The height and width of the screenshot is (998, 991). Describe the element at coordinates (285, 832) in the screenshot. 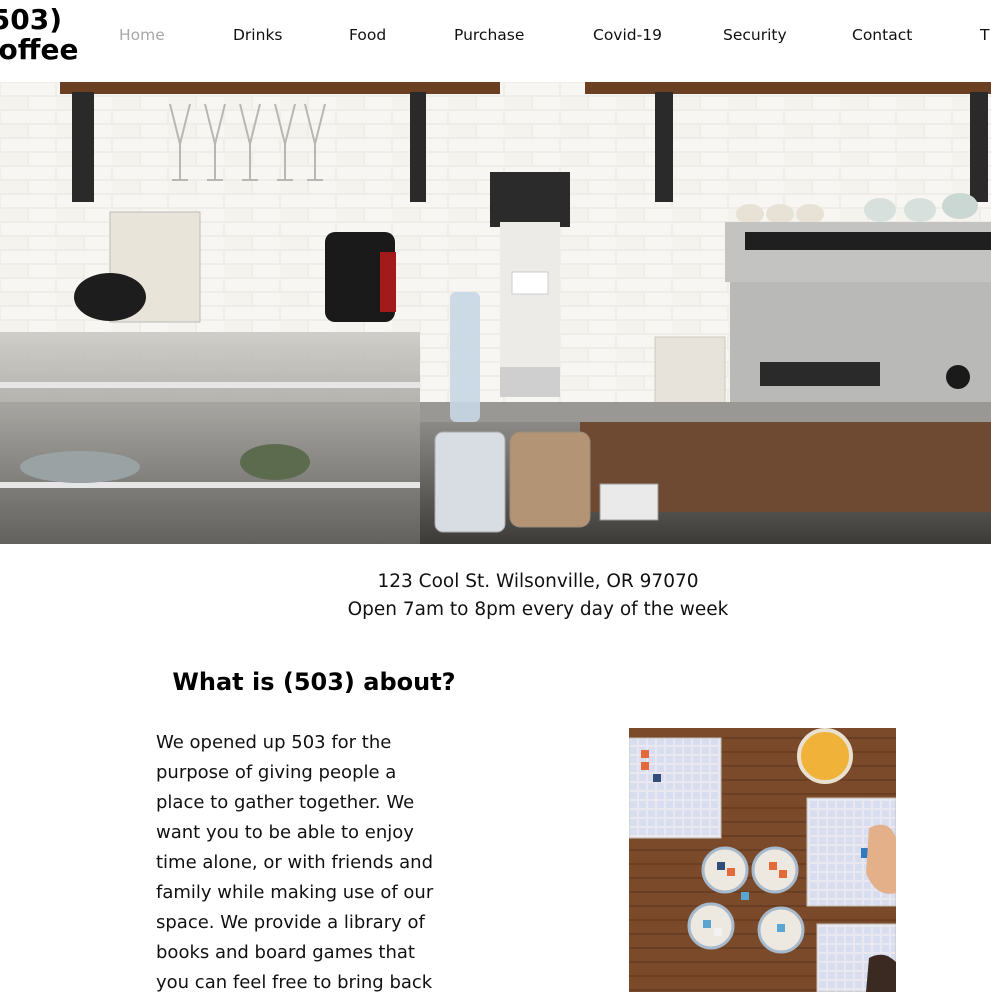

I see `about-line: want you to be able to enjoy` at that location.